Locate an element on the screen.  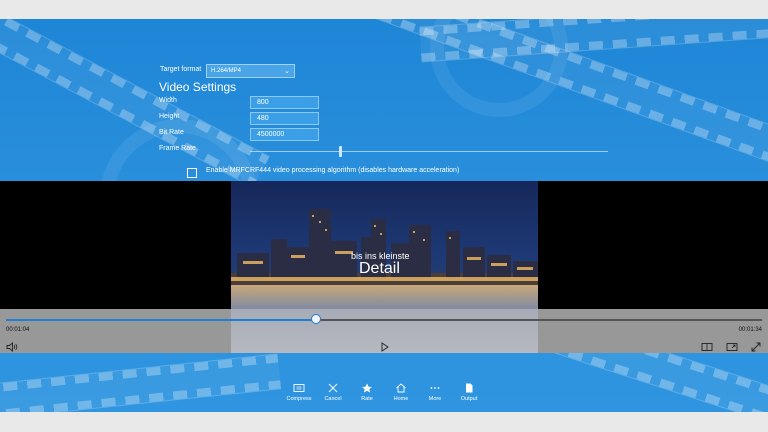
framerate-slider-thumb is located at coordinates (340, 151).